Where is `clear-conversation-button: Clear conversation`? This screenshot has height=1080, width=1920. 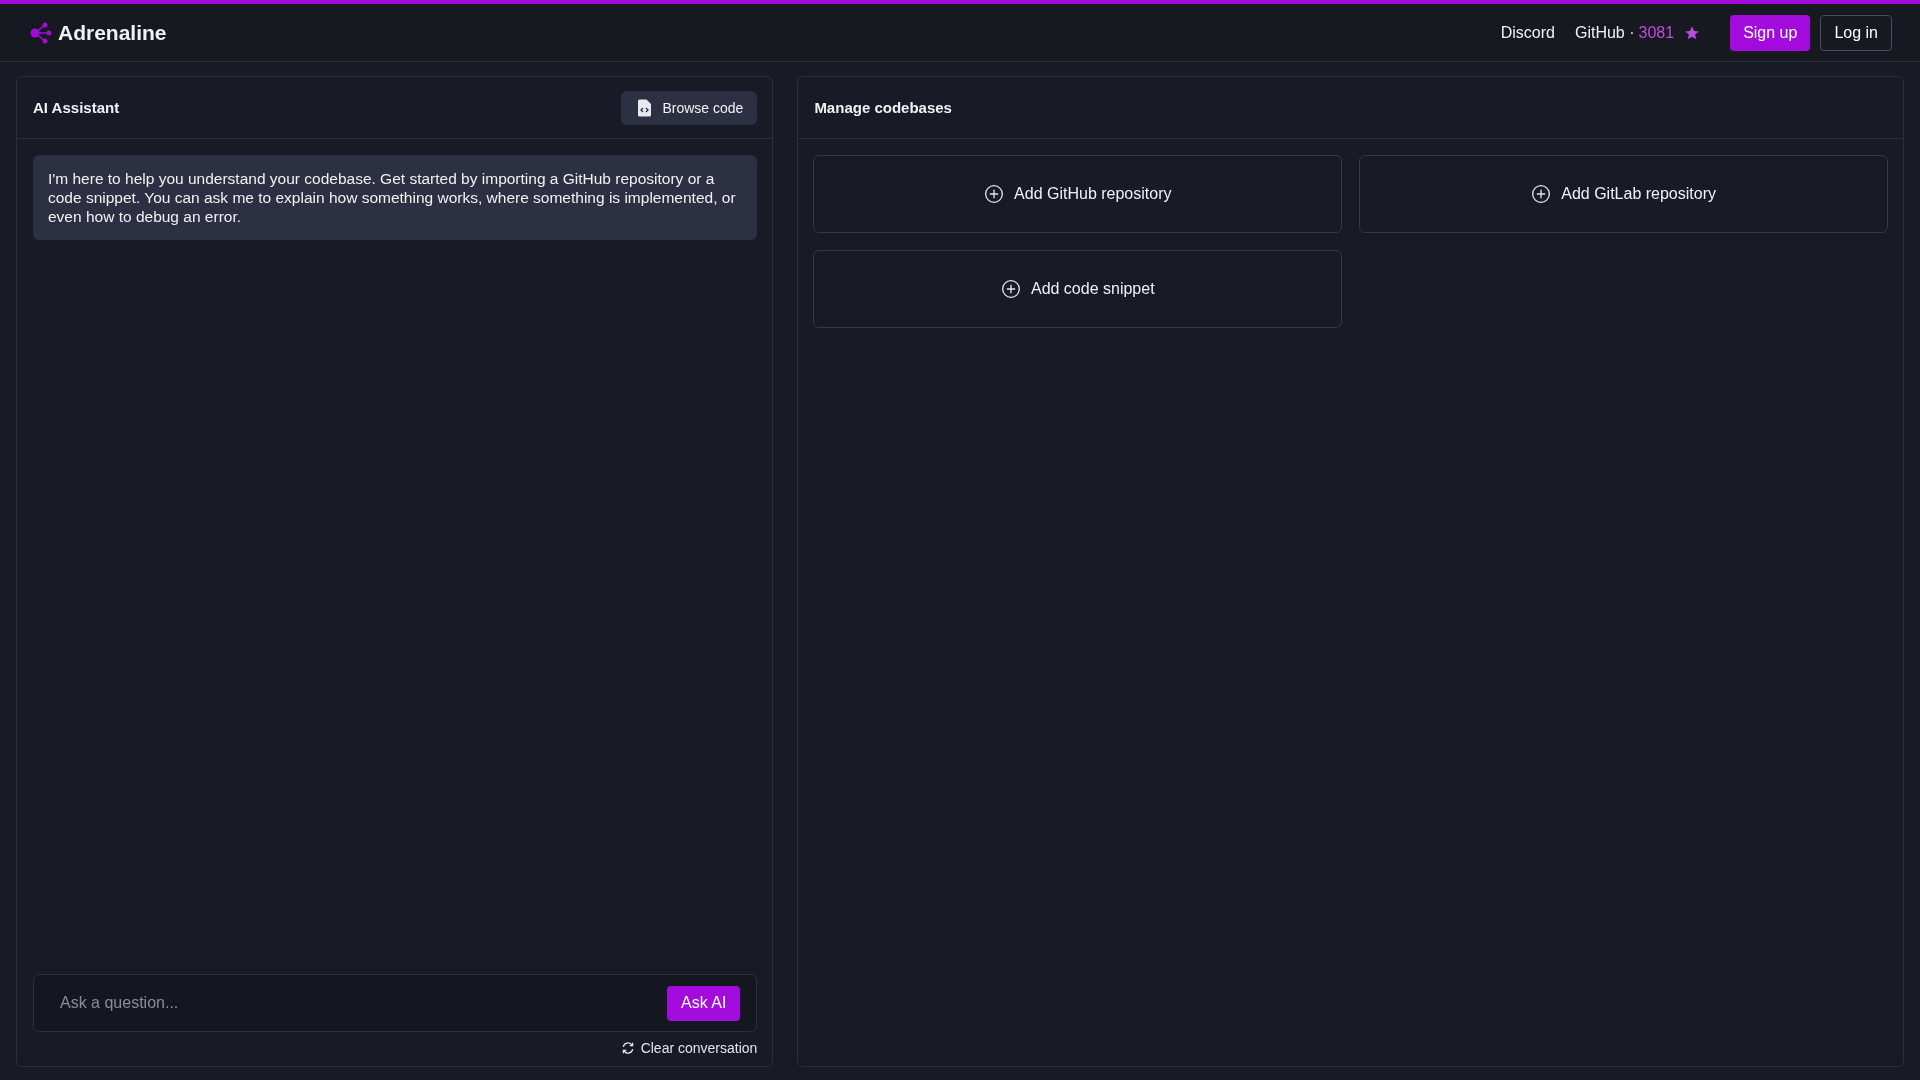 clear-conversation-button: Clear conversation is located at coordinates (689, 1048).